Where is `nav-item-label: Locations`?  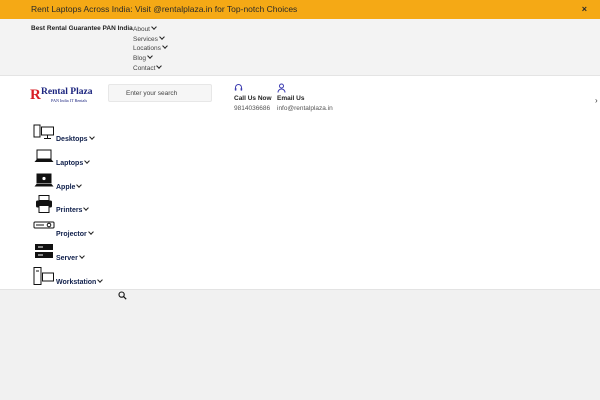 nav-item-label: Locations is located at coordinates (147, 49).